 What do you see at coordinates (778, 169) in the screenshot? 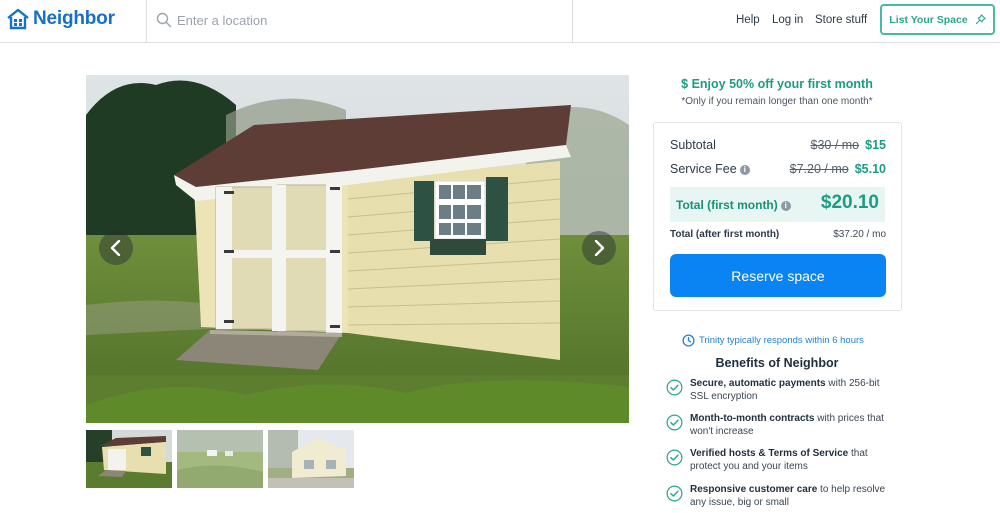
I see `service-fee-row: Service Fee i $7.20 / mo $5.10` at bounding box center [778, 169].